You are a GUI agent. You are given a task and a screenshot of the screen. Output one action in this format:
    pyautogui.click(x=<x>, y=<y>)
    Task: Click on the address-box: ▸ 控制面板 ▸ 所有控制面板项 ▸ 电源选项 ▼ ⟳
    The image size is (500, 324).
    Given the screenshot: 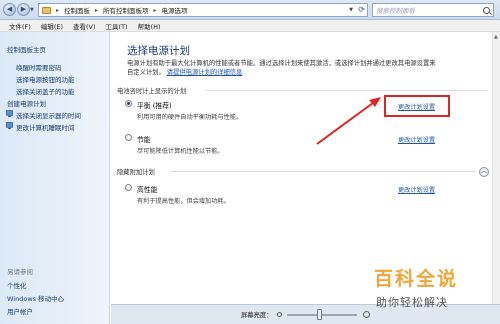 What is the action you would take?
    pyautogui.click(x=203, y=10)
    